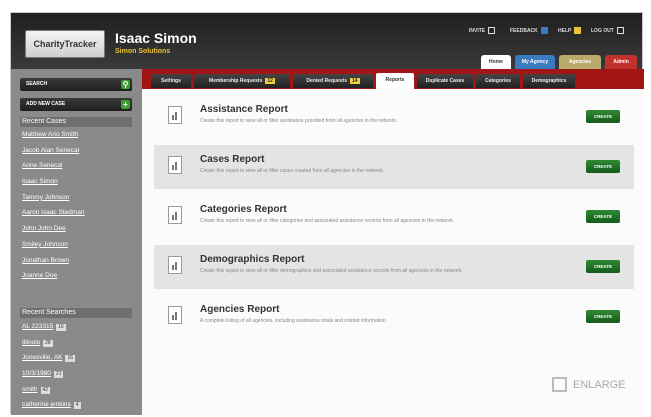 Image resolution: width=651 pixels, height=417 pixels. What do you see at coordinates (544, 30) in the screenshot?
I see `feedback-icon` at bounding box center [544, 30].